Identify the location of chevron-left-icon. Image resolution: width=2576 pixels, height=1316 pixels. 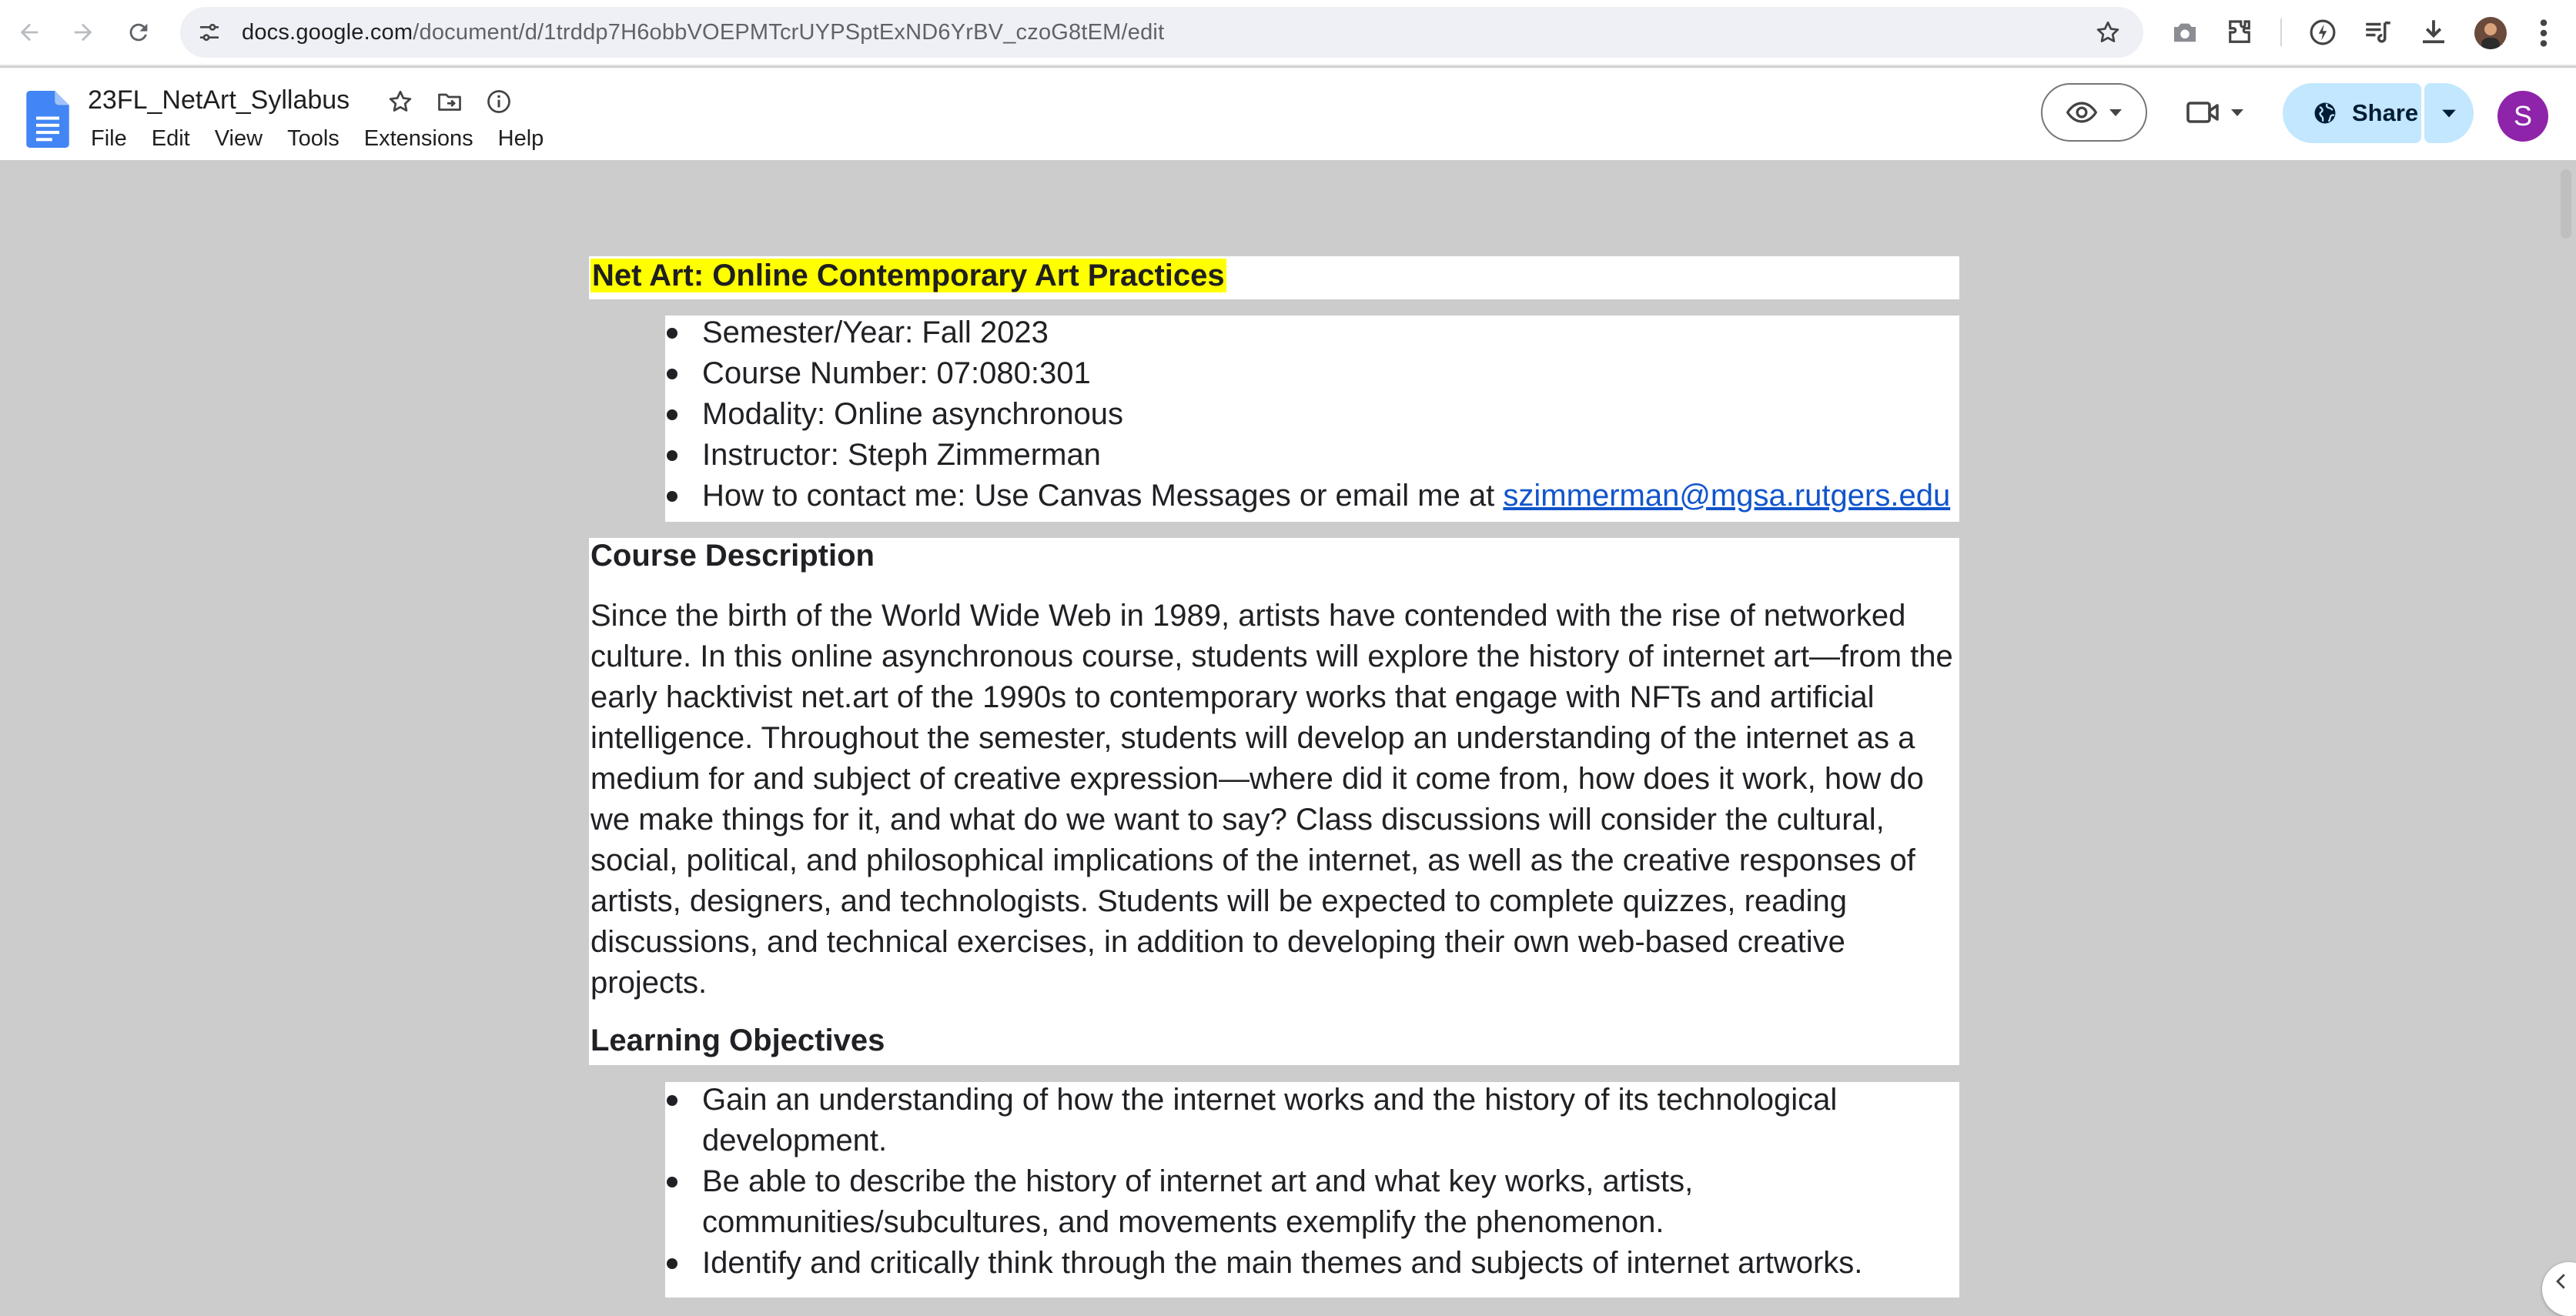
(2561, 1281).